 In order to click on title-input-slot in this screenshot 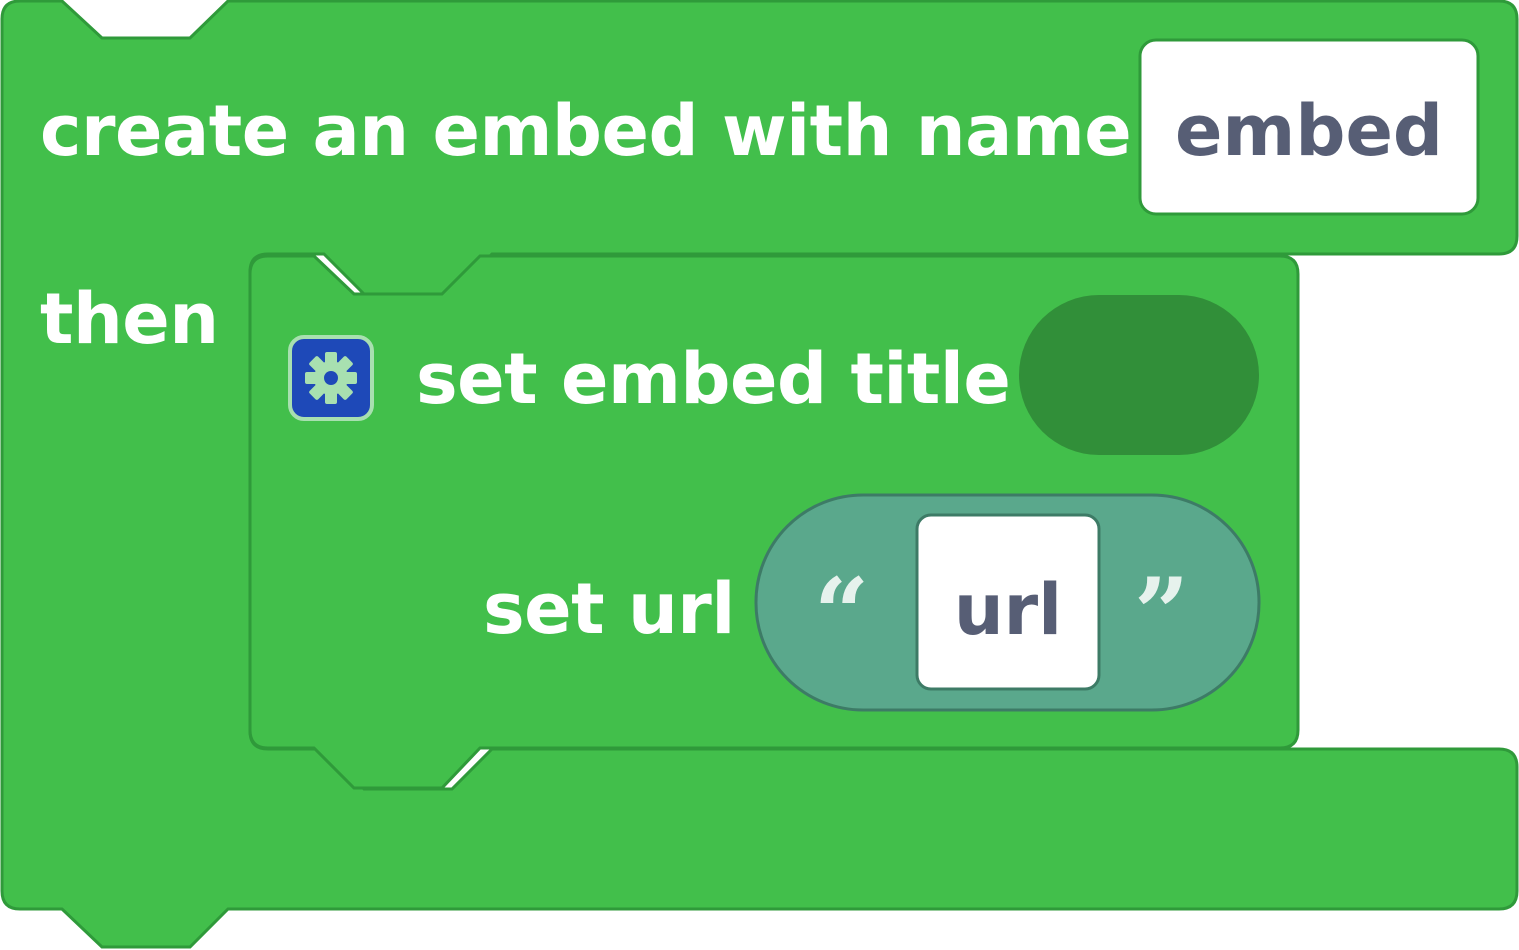, I will do `click(1139, 375)`.